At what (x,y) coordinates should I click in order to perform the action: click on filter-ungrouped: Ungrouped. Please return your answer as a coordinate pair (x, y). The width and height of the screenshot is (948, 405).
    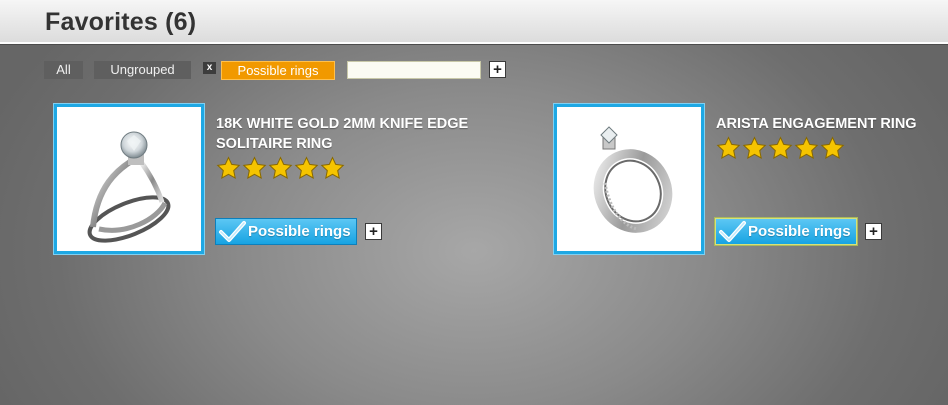
    Looking at the image, I should click on (142, 70).